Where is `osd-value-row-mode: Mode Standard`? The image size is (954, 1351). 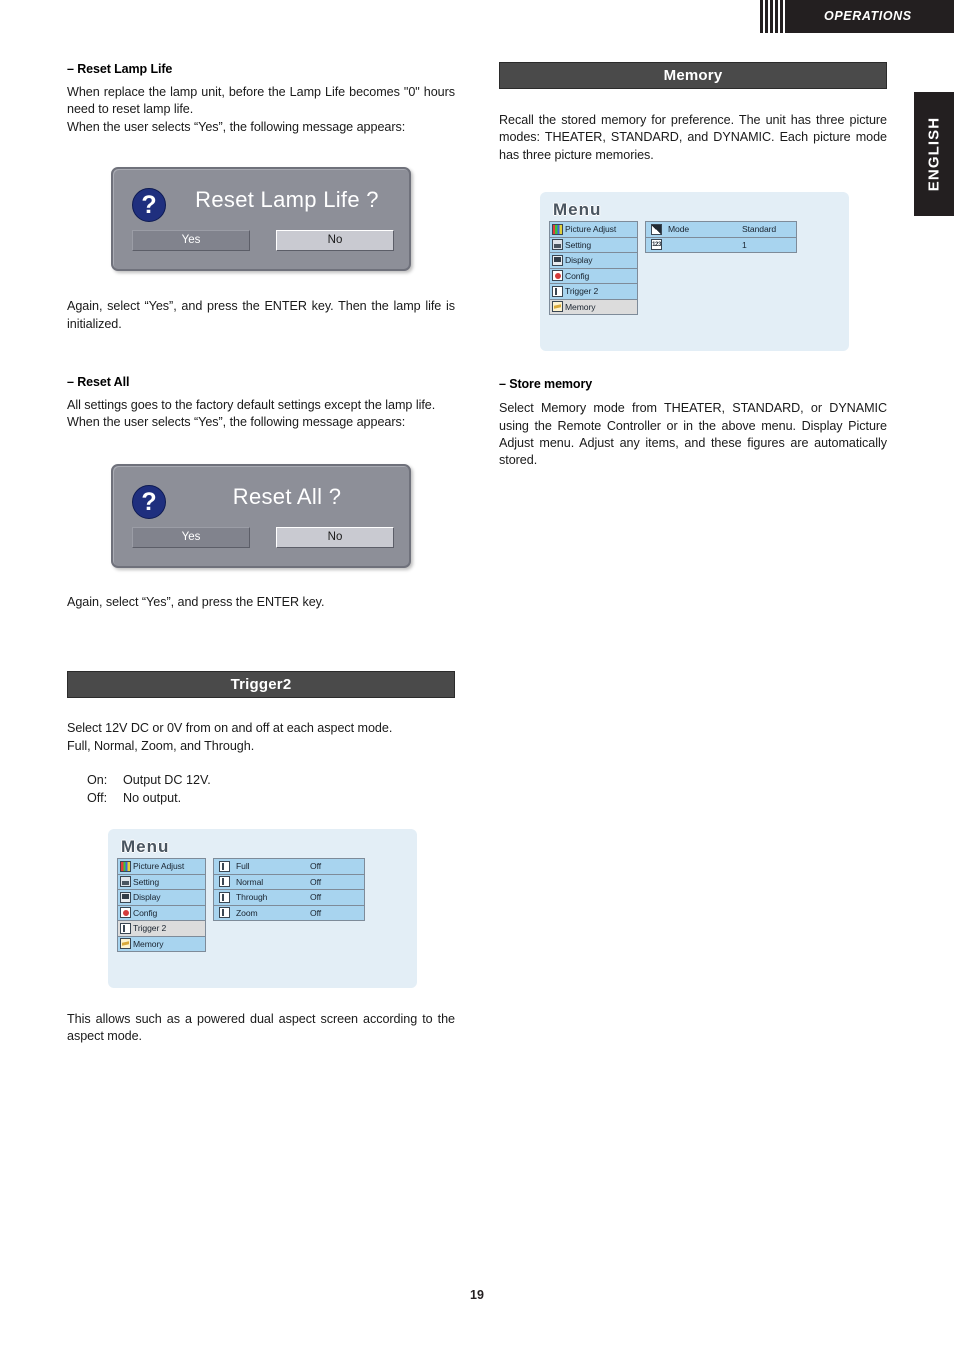
osd-value-row-mode: Mode Standard is located at coordinates (721, 230).